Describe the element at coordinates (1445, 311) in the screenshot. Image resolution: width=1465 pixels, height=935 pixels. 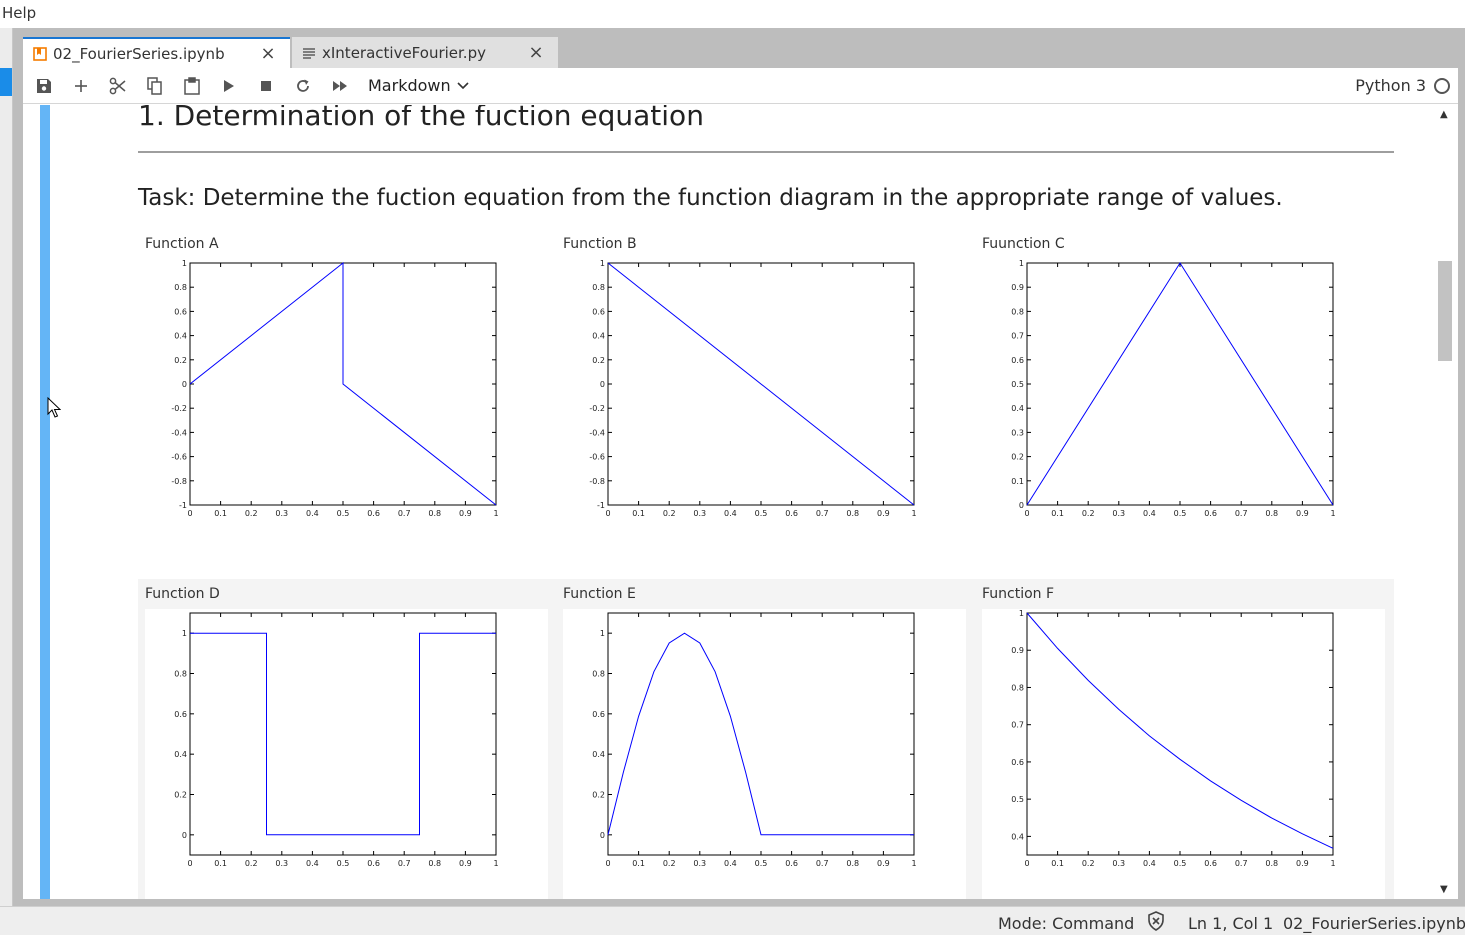
I see `scrollbar-thumb` at that location.